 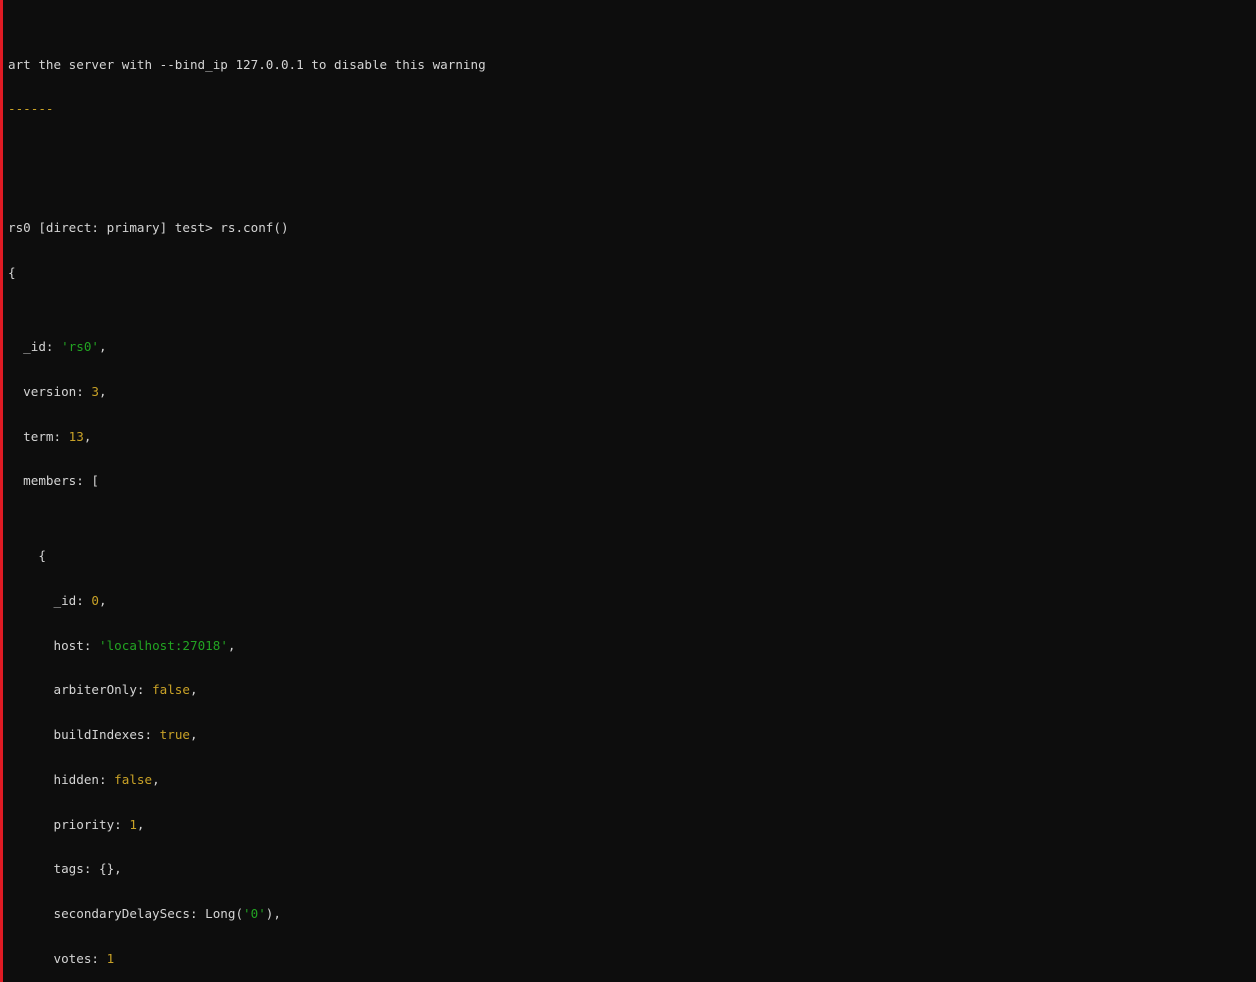 What do you see at coordinates (194, 735) in the screenshot?
I see `member0-buildindexes-tail: ,` at bounding box center [194, 735].